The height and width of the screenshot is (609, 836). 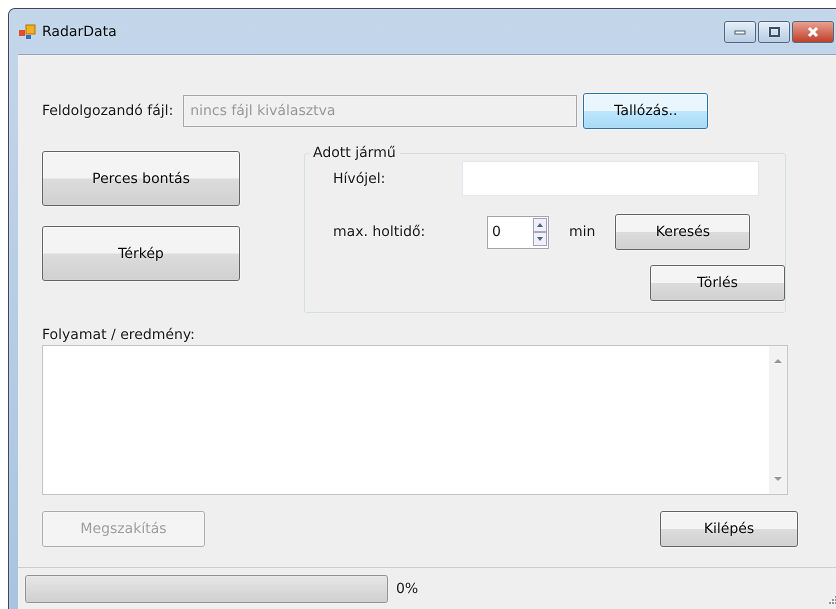 What do you see at coordinates (27, 32) in the screenshot?
I see `app-icon` at bounding box center [27, 32].